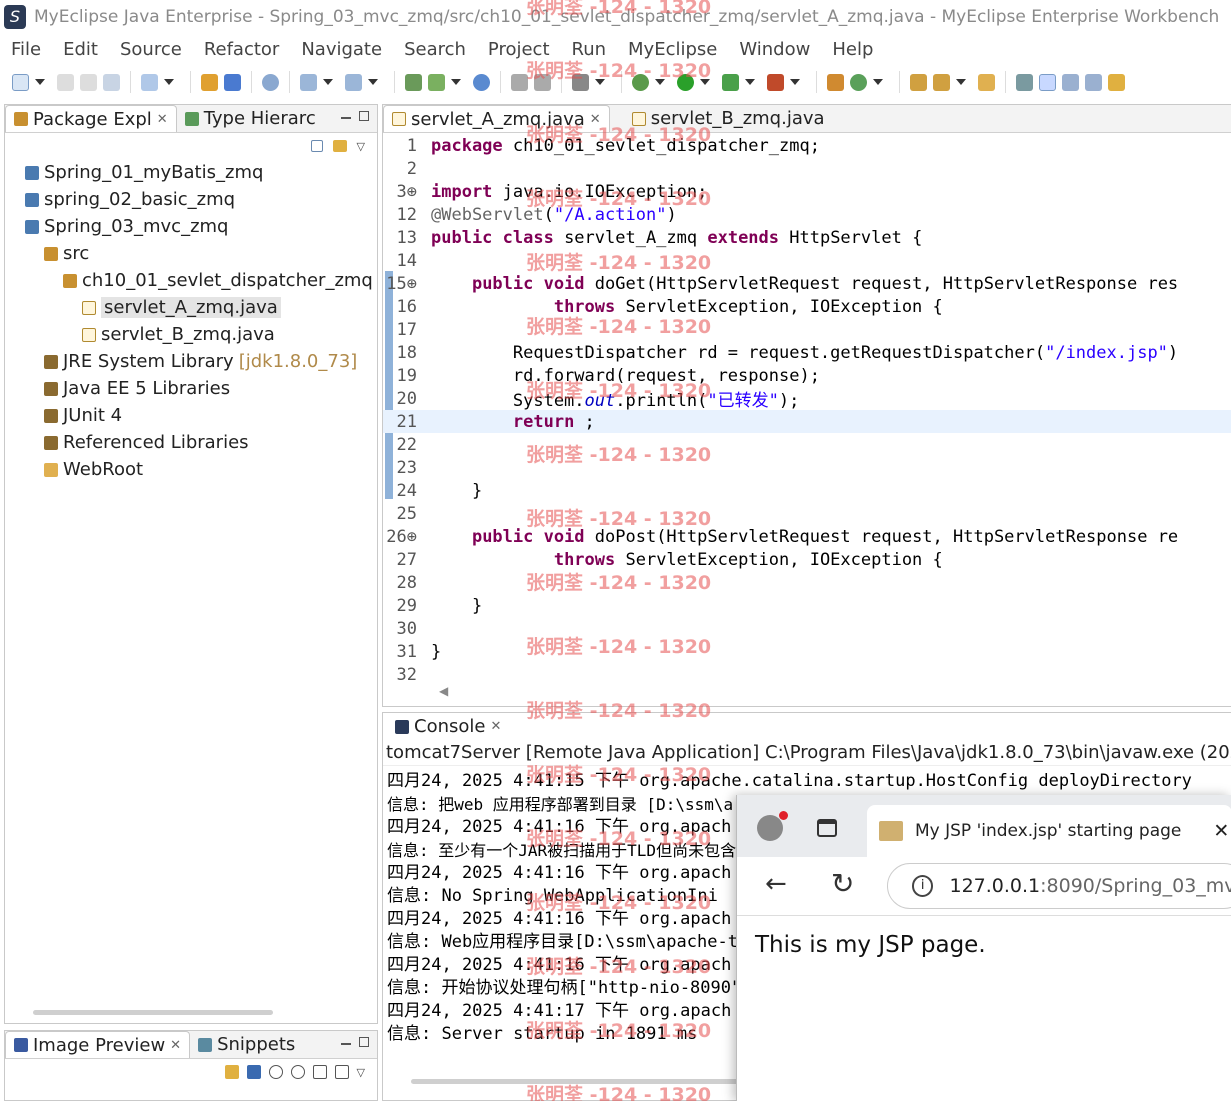 The width and height of the screenshot is (1231, 1101). What do you see at coordinates (353, 82) in the screenshot?
I see `open-resource-icon` at bounding box center [353, 82].